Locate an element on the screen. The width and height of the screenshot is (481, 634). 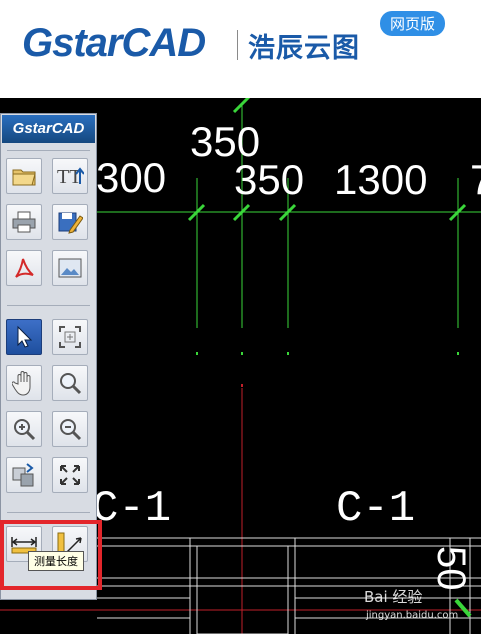
zoom-realtime-button is located at coordinates (70, 383).